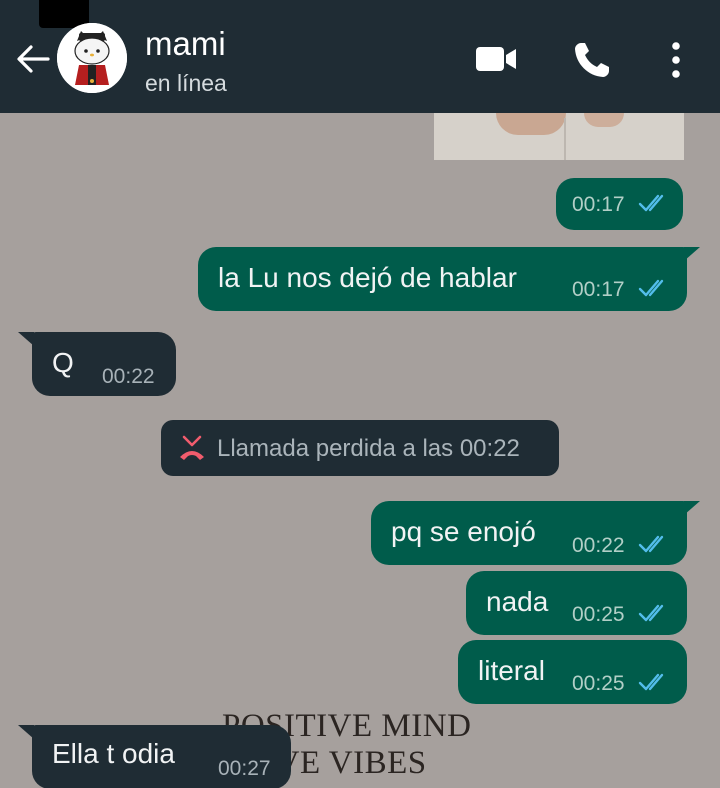 This screenshot has height=788, width=720. I want to click on message-bubble-incoming: Ella t odia 00:27, so click(161, 756).